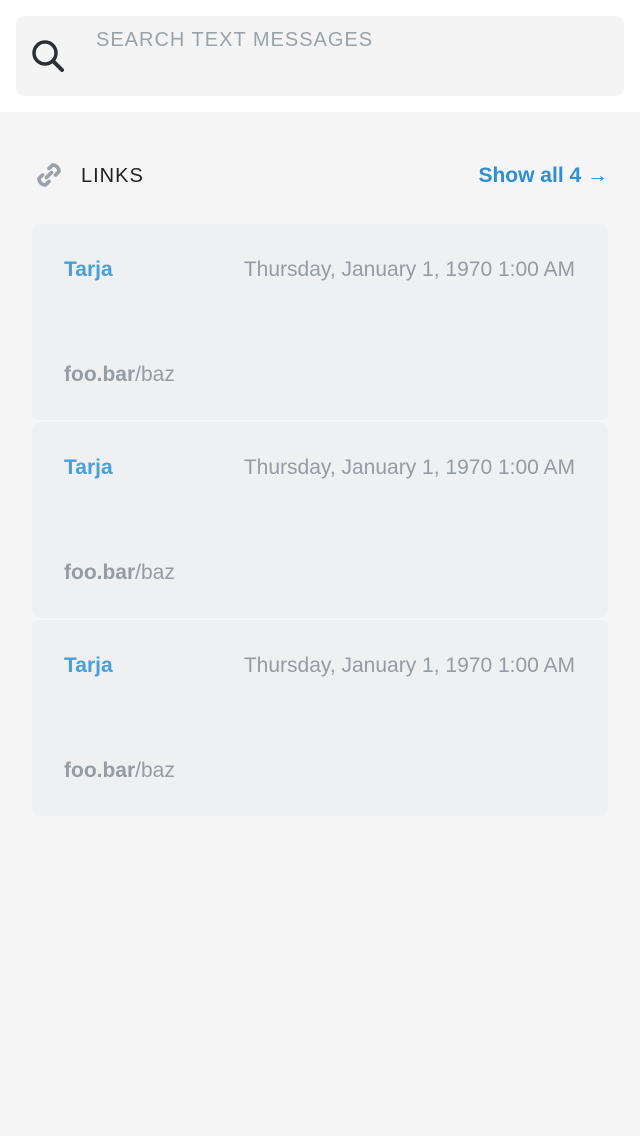 The width and height of the screenshot is (640, 1136). Describe the element at coordinates (48, 56) in the screenshot. I see `search-icon` at that location.